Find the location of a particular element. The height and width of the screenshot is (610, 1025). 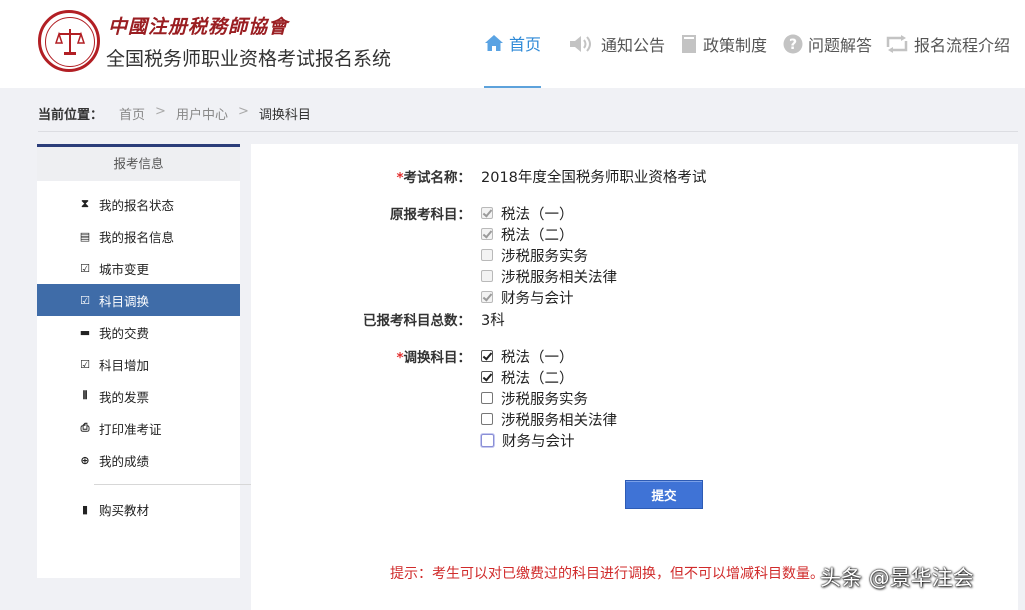

print-icon: ⎙ is located at coordinates (85, 427).